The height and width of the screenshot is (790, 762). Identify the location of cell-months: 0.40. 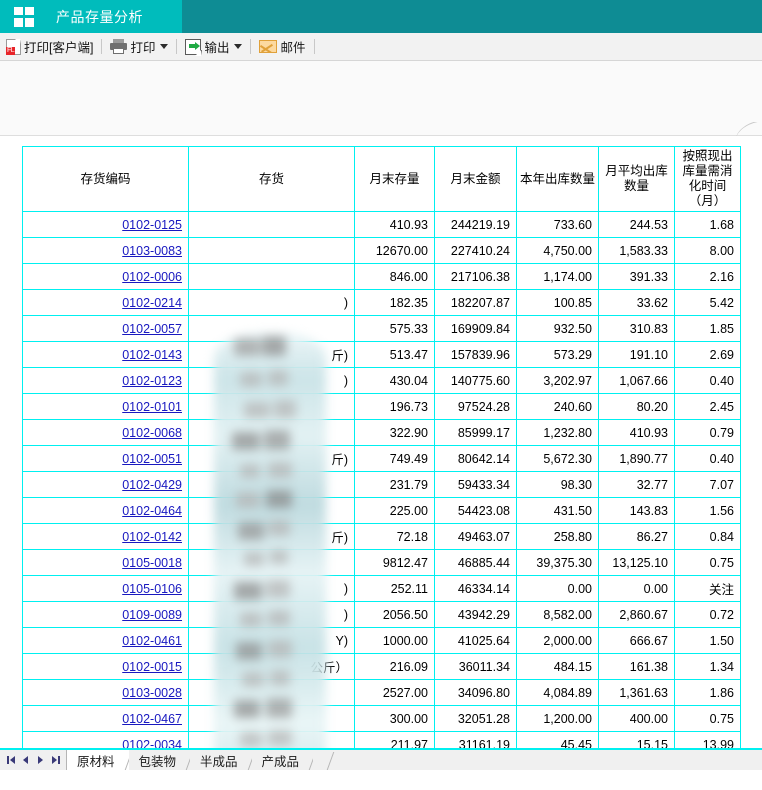
(707, 380).